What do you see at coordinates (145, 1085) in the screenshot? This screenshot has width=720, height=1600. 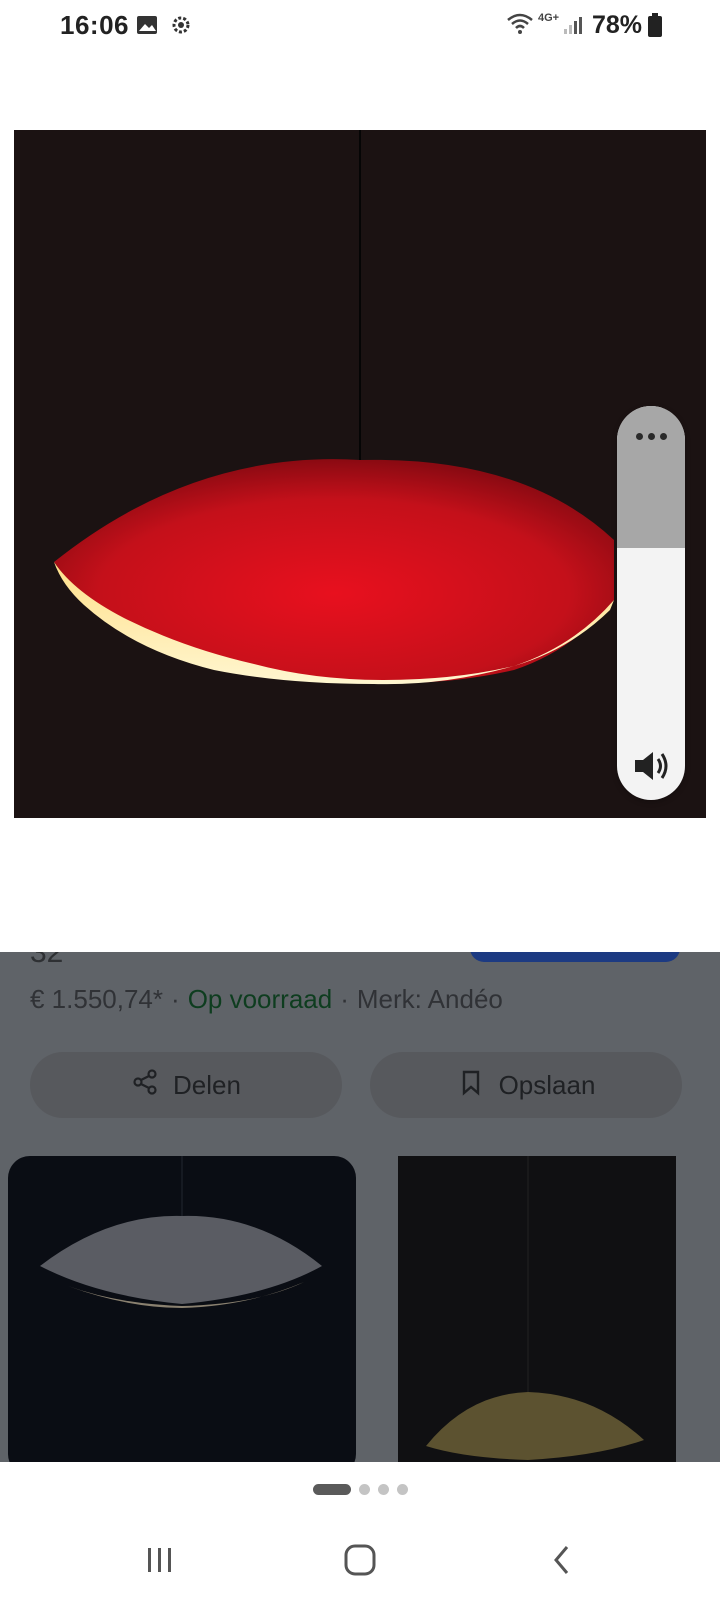 I see `share-icon` at bounding box center [145, 1085].